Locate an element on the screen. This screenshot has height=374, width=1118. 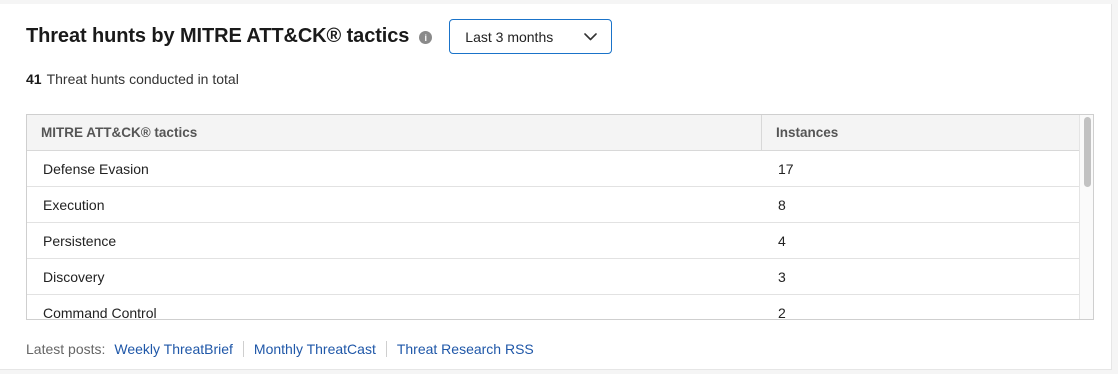
row-tactic: Discovery is located at coordinates (74, 276).